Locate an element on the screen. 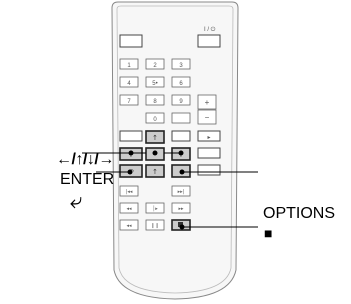  blank-key is located at coordinates (181, 118).